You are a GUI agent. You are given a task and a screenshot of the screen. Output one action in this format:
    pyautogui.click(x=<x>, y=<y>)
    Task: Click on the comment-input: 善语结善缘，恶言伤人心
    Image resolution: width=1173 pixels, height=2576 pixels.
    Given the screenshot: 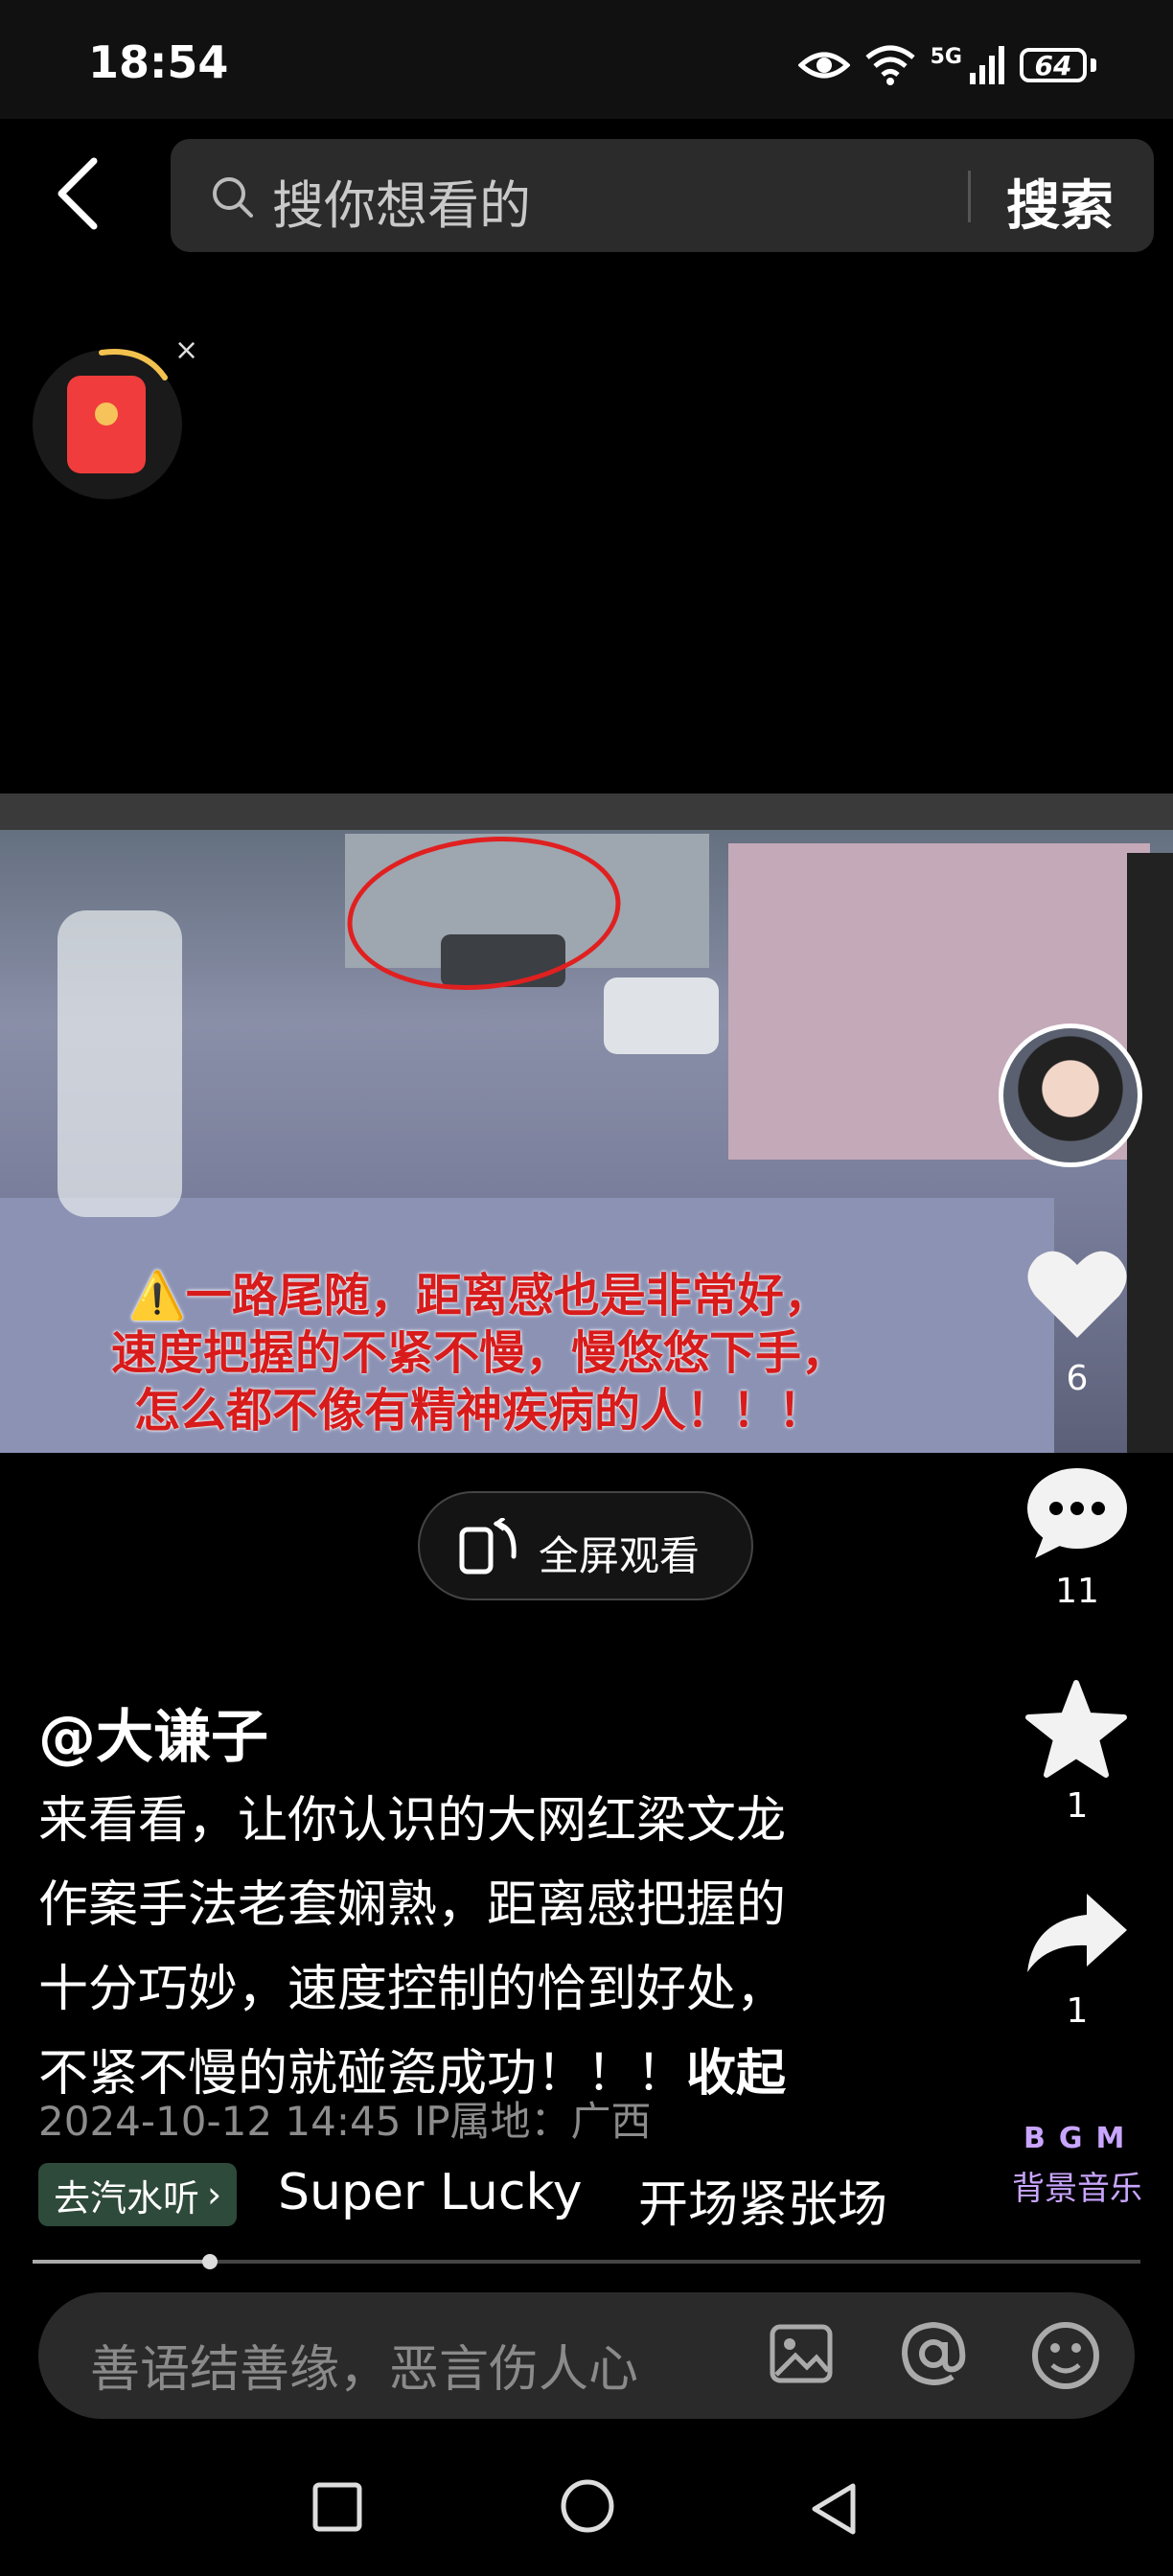 What is the action you would take?
    pyautogui.click(x=364, y=2365)
    